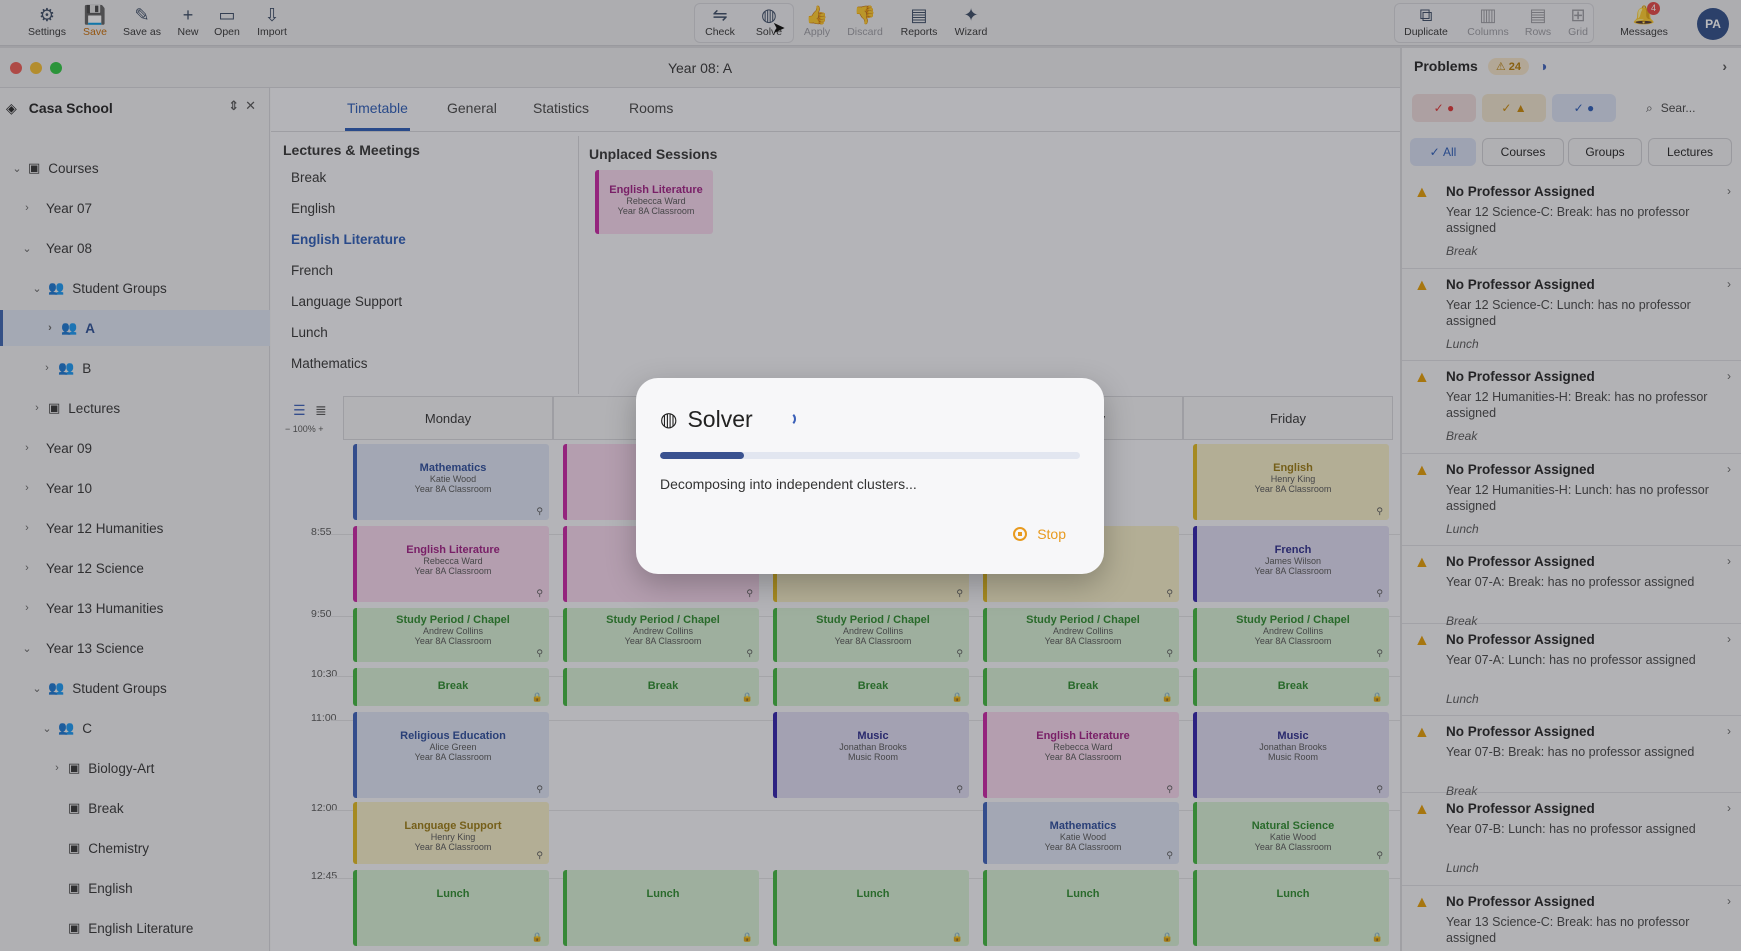 The width and height of the screenshot is (1741, 951). I want to click on stop-icon, so click(1020, 534).